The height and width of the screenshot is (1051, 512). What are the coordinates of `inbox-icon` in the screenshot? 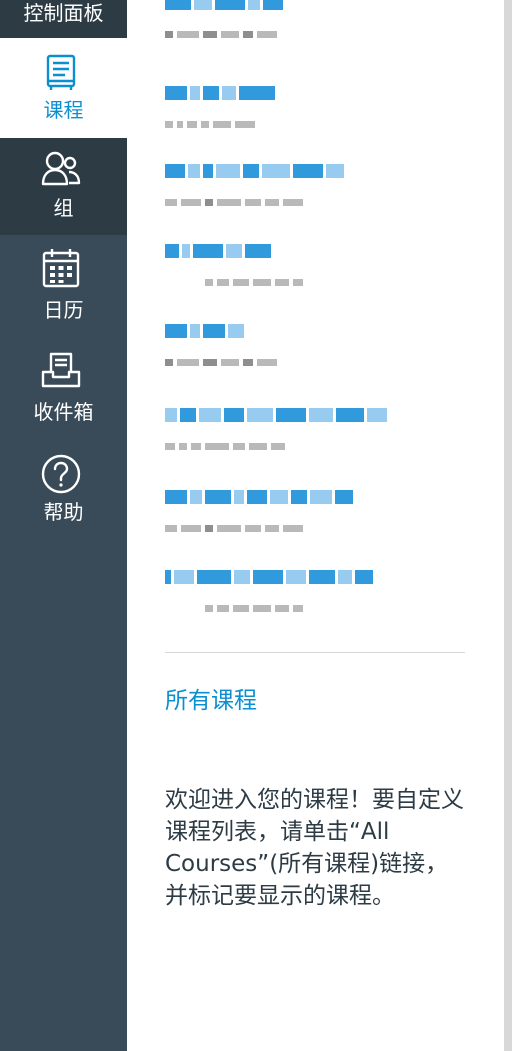 It's located at (61, 370).